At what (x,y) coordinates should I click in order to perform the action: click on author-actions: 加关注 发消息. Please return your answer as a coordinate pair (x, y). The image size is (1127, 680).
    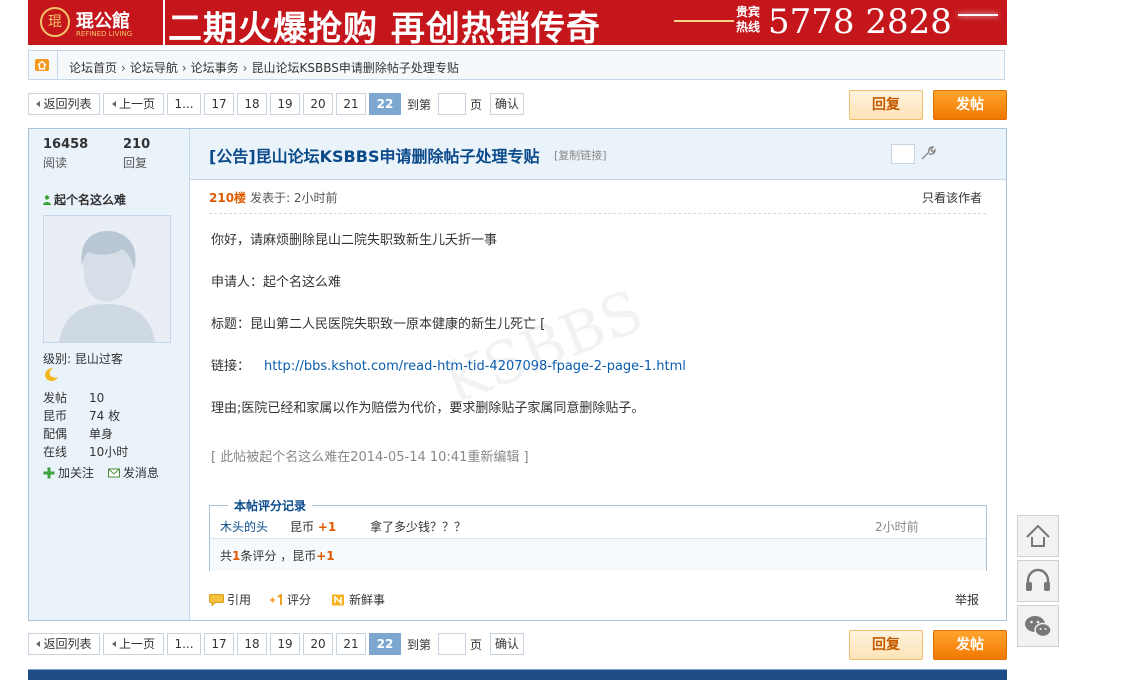
    Looking at the image, I should click on (106, 472).